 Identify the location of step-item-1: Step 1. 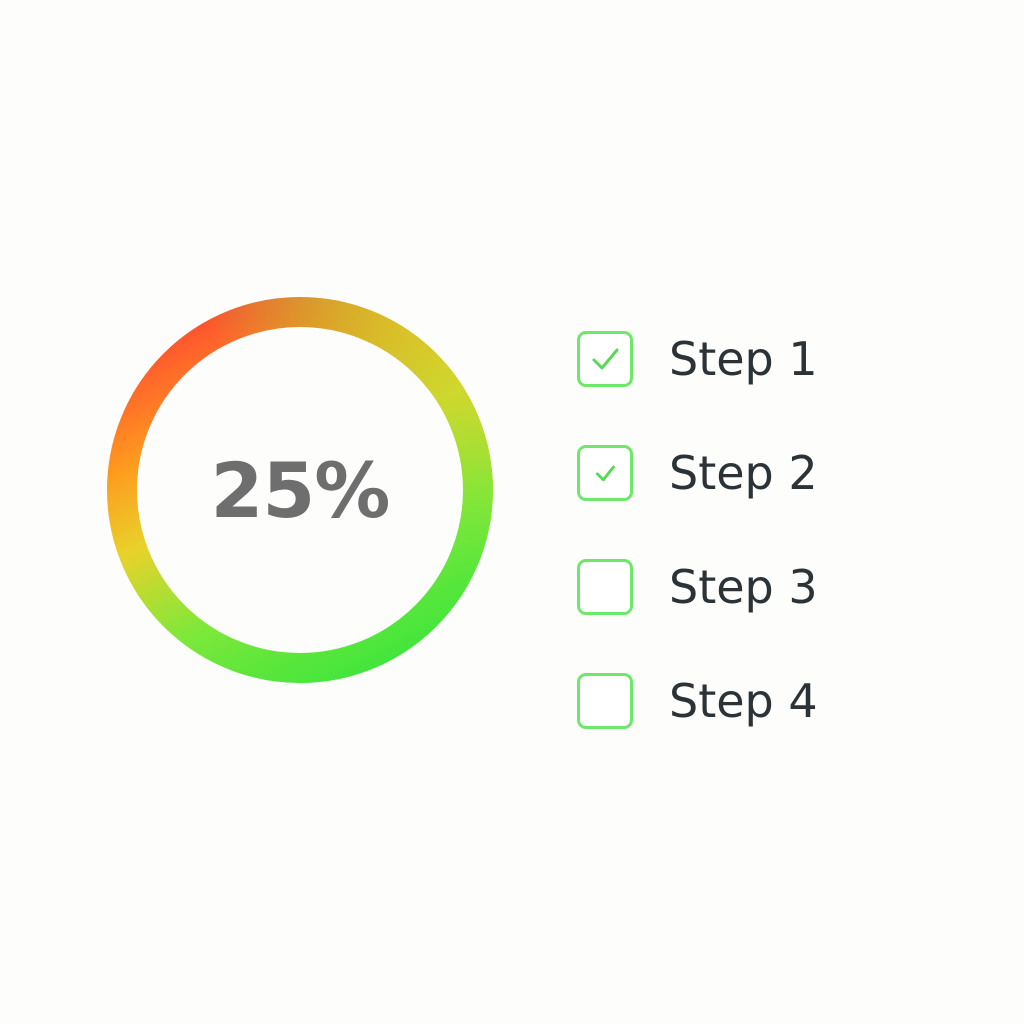
(787, 359).